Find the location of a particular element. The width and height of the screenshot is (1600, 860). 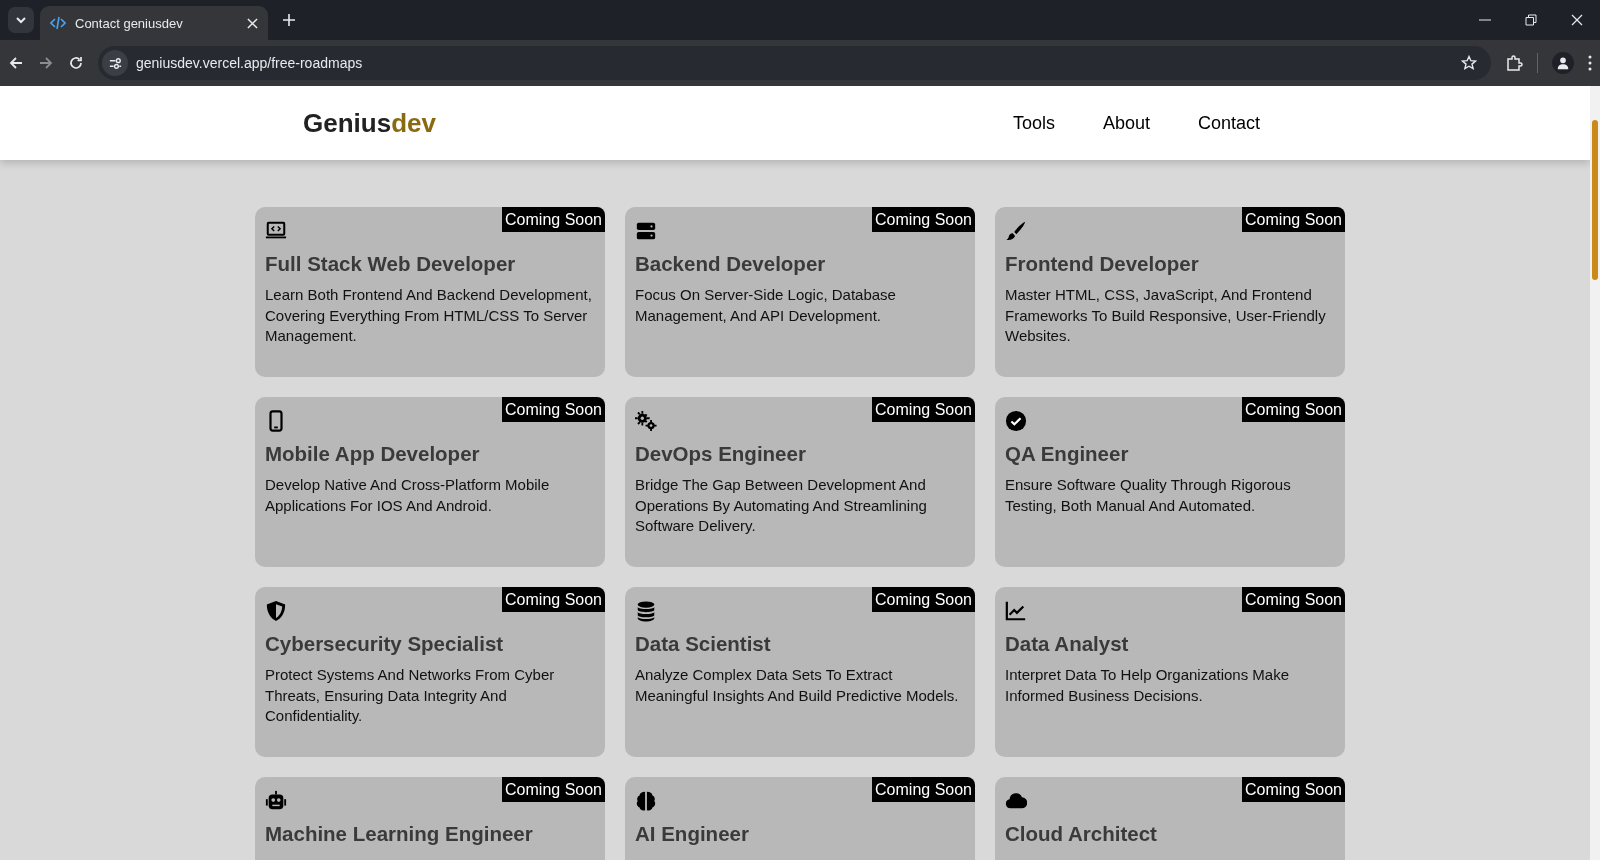

gears-icon is located at coordinates (646, 421).